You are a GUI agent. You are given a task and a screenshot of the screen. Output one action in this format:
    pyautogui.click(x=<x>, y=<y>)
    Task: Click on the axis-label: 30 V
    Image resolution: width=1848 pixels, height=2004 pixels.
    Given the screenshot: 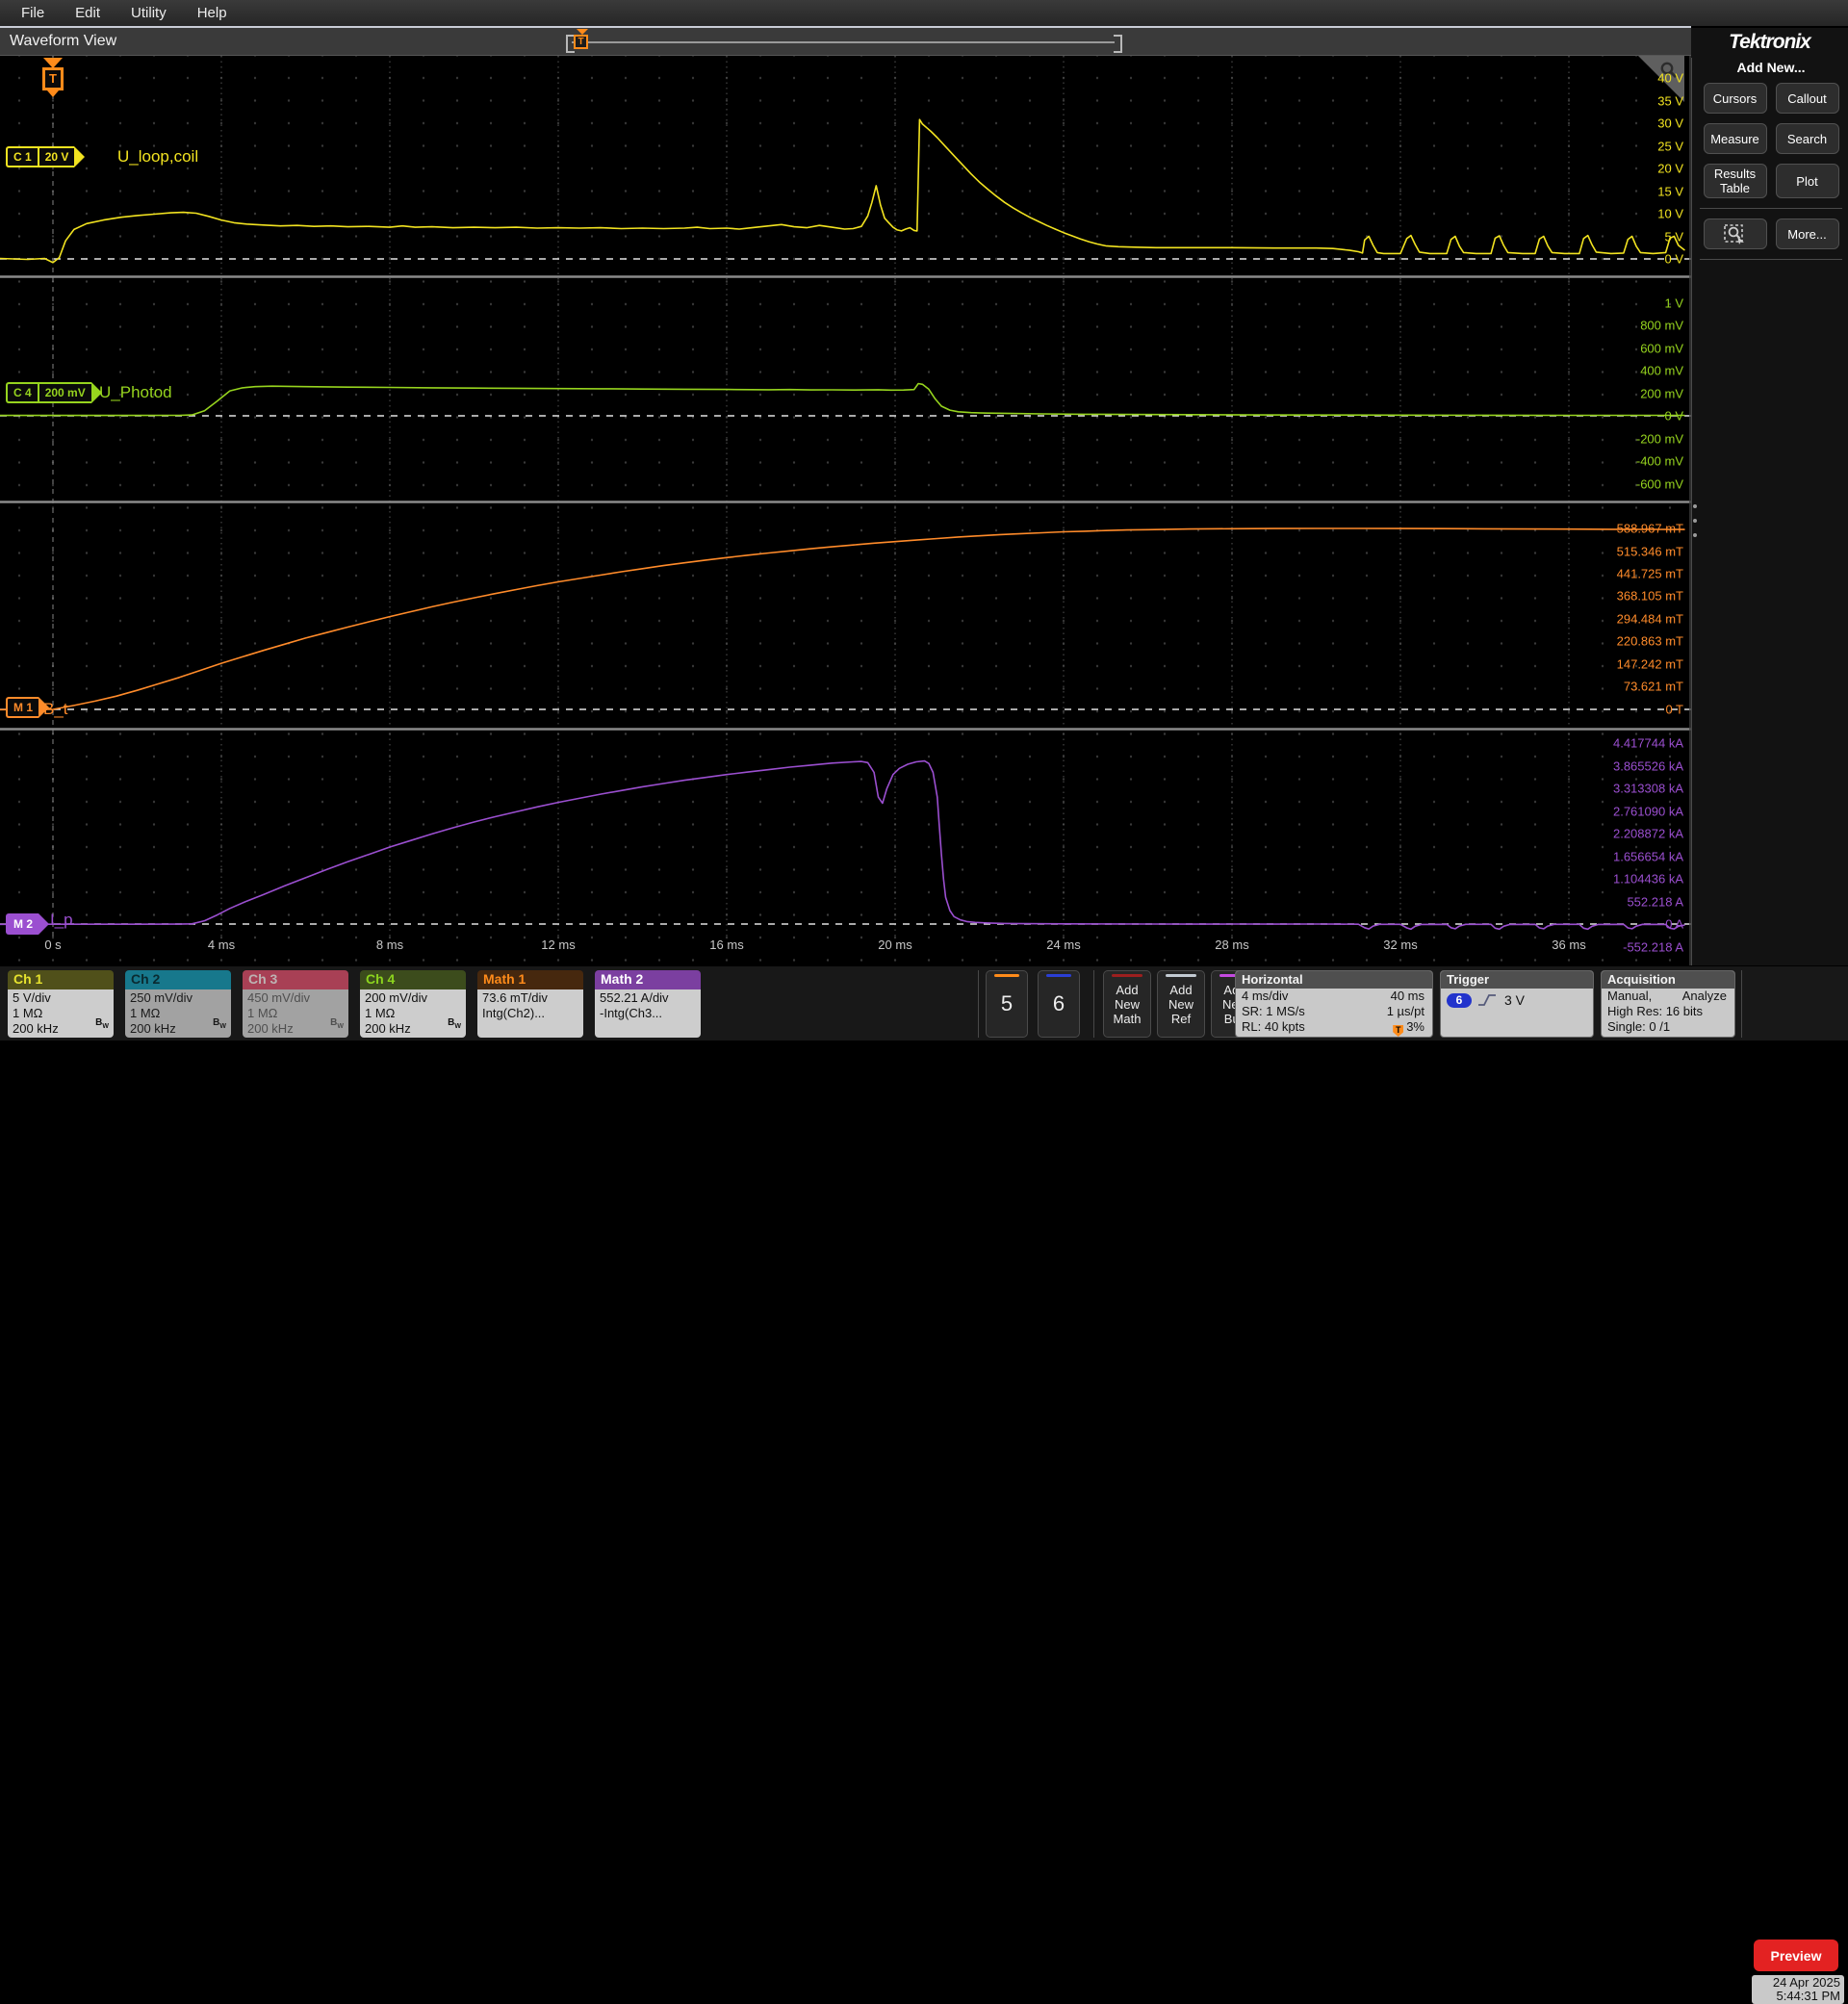 What is the action you would take?
    pyautogui.click(x=1670, y=123)
    